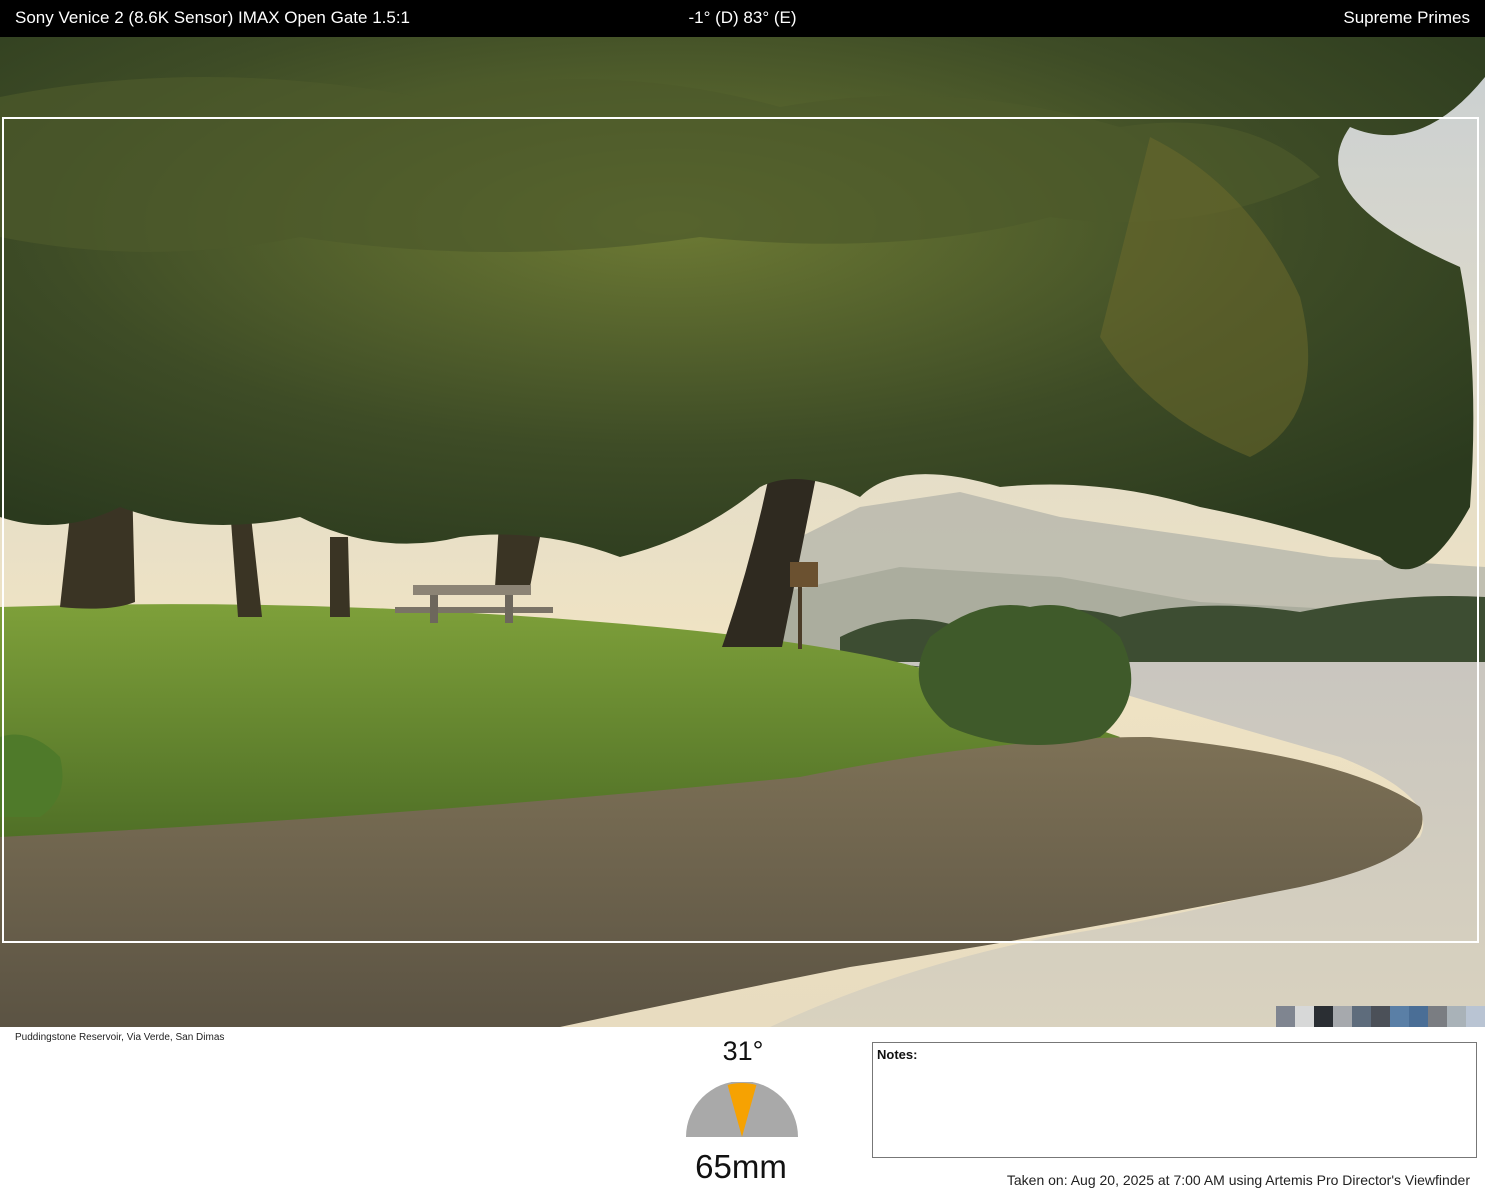 This screenshot has width=1485, height=1200. Describe the element at coordinates (897, 1054) in the screenshot. I see `notes-label: Notes:` at that location.